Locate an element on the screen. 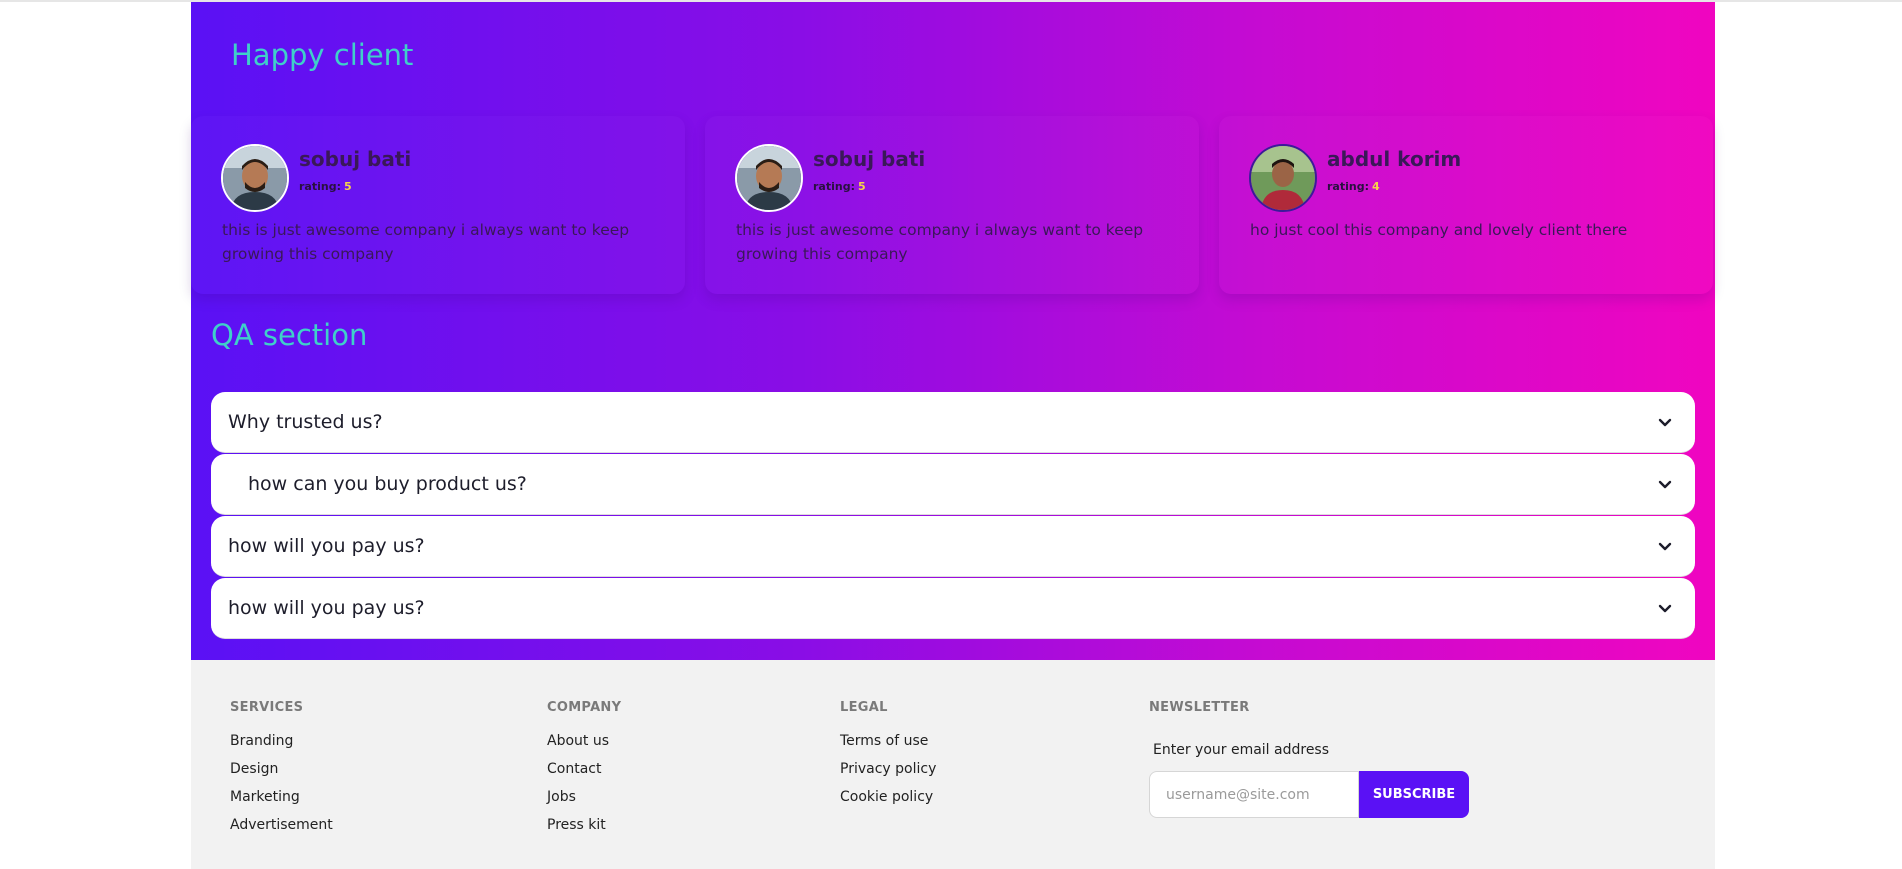  happy-client-title: Happy client is located at coordinates (322, 55).